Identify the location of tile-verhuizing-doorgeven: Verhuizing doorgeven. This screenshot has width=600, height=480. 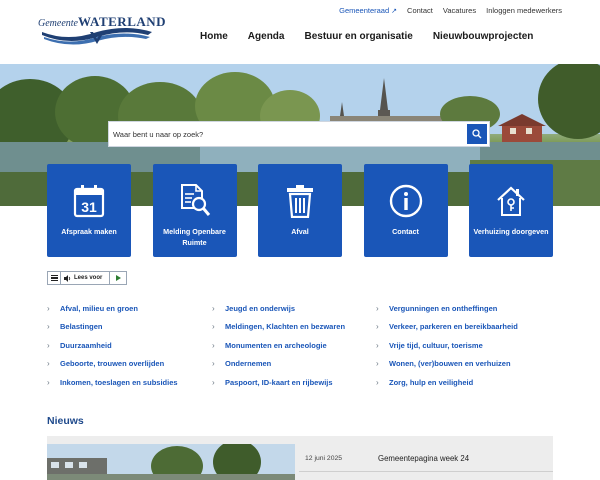
(511, 210).